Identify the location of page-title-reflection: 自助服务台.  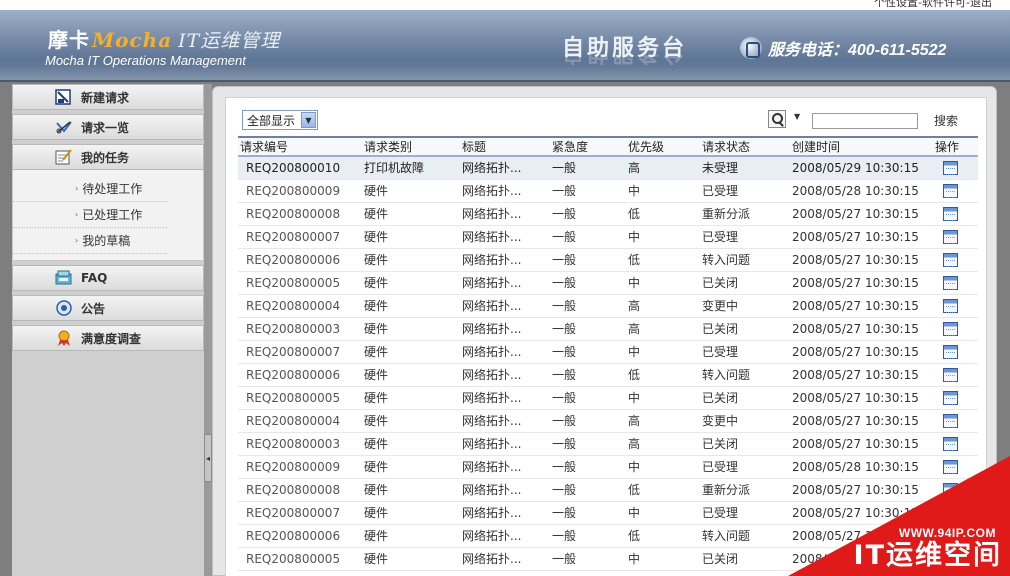
(624, 63).